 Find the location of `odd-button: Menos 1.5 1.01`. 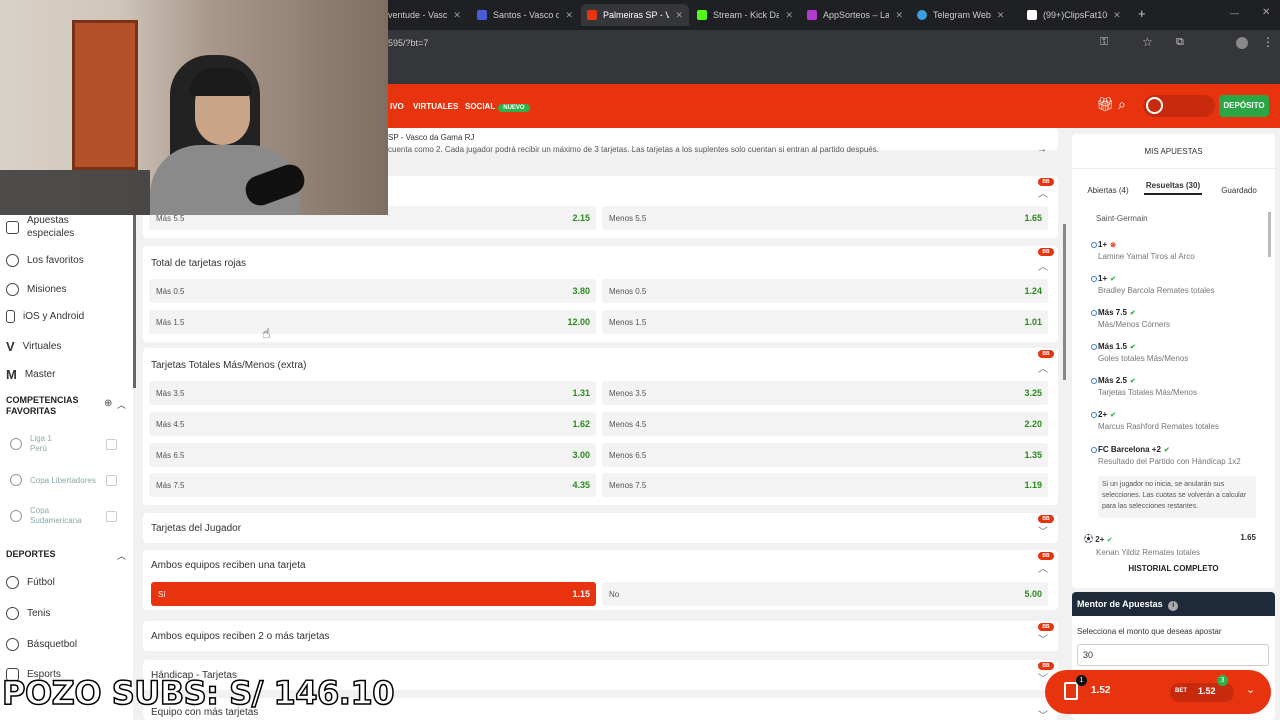

odd-button: Menos 1.5 1.01 is located at coordinates (825, 322).